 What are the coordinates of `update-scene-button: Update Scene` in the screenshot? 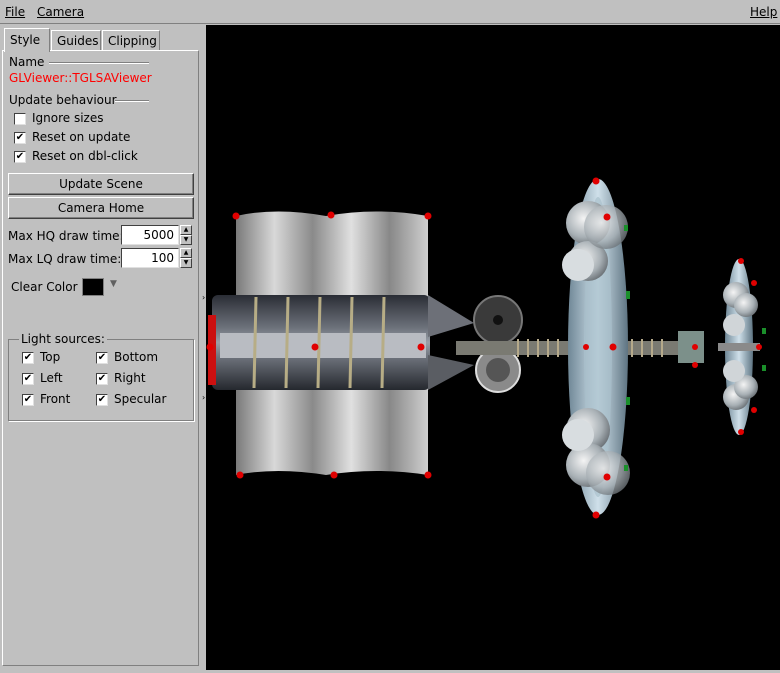 It's located at (101, 184).